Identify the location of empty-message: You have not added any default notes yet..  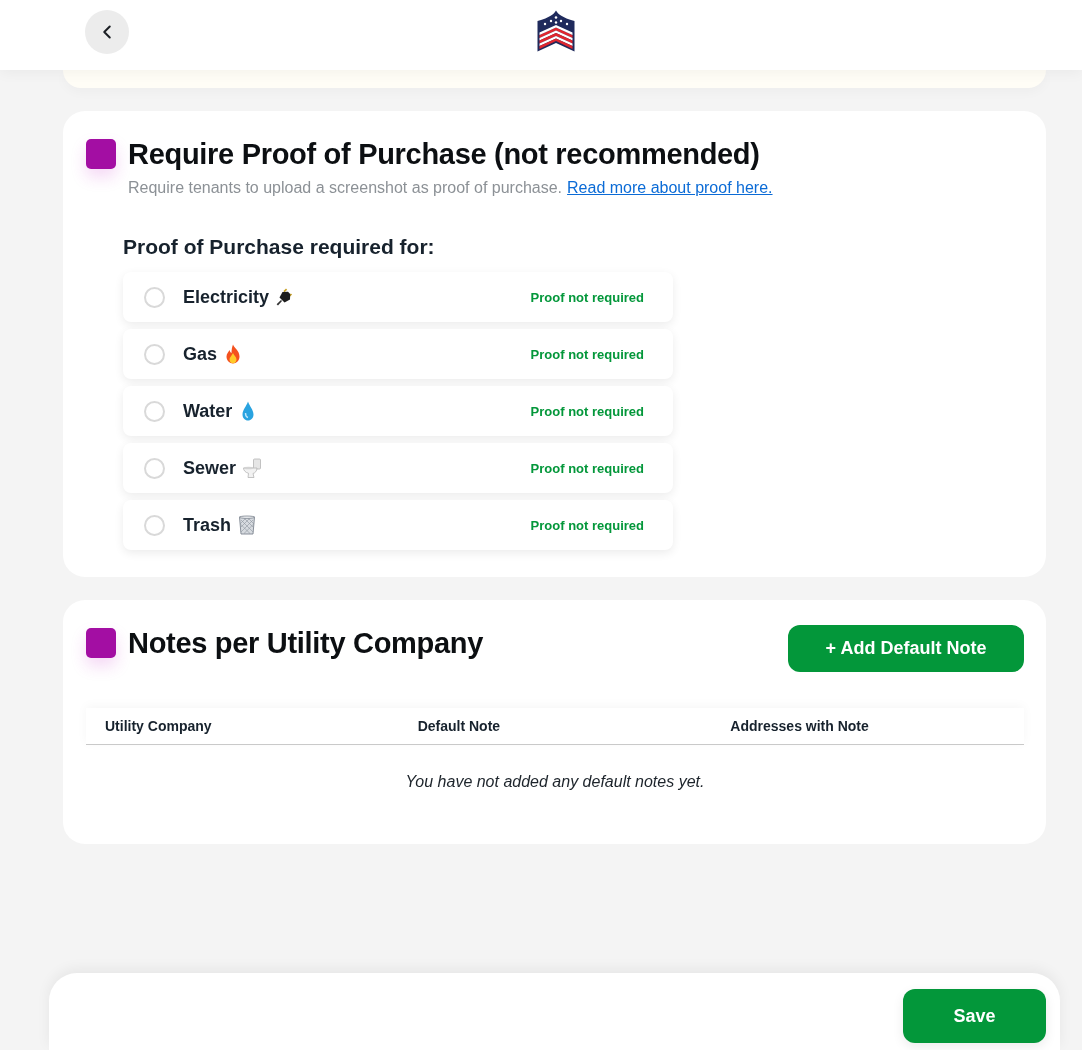
(555, 782).